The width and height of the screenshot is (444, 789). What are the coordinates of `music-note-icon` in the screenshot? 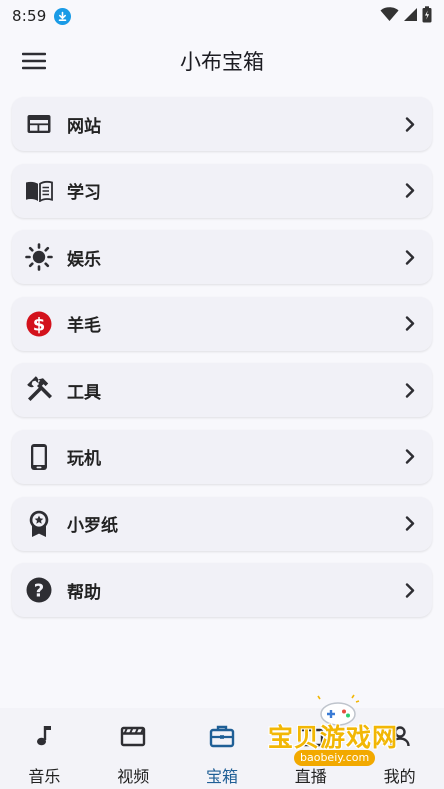 It's located at (44, 736).